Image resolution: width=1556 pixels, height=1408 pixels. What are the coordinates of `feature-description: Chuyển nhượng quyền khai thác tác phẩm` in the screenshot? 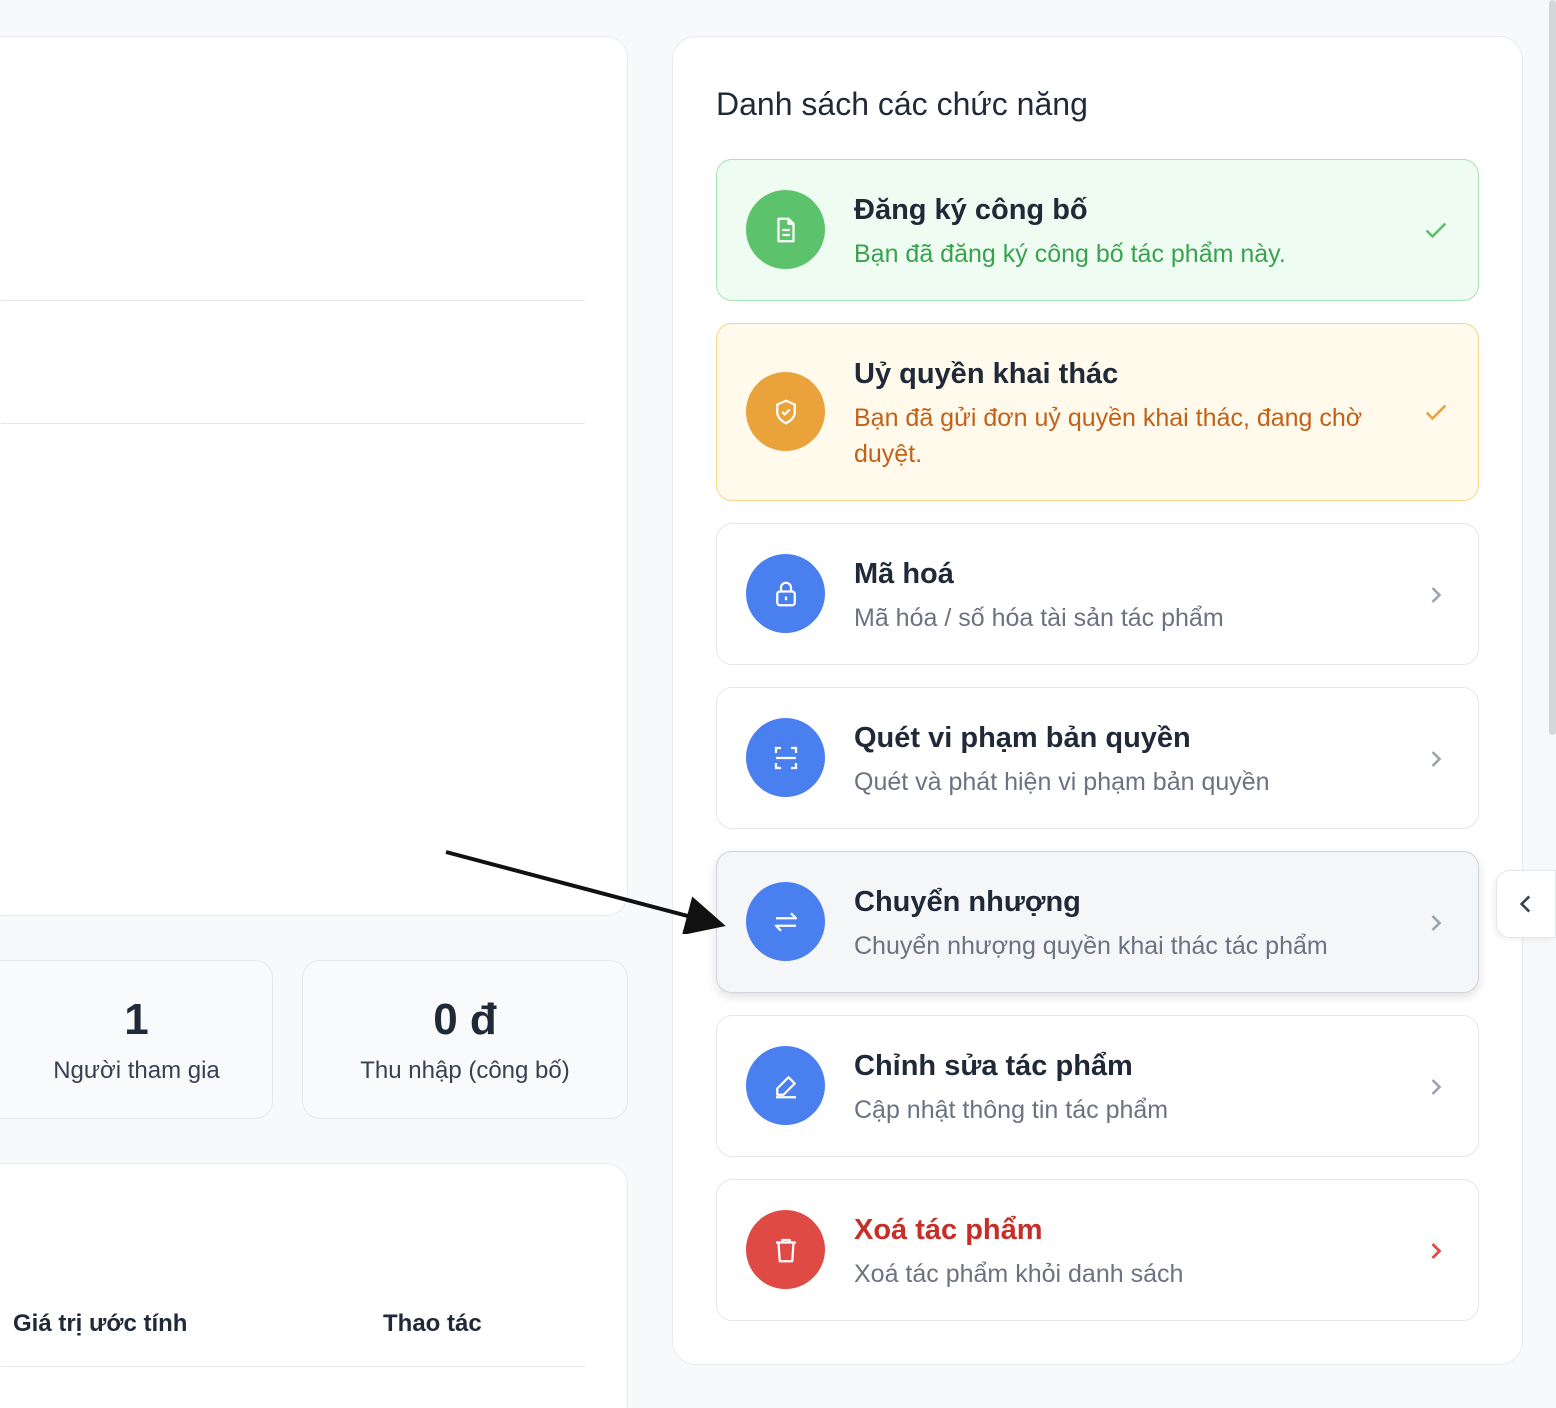 It's located at (1091, 946).